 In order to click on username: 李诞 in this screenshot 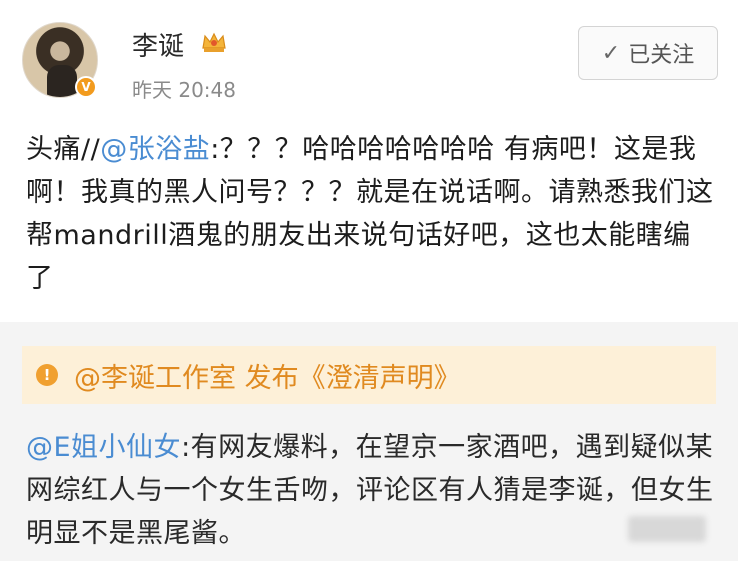, I will do `click(158, 44)`.